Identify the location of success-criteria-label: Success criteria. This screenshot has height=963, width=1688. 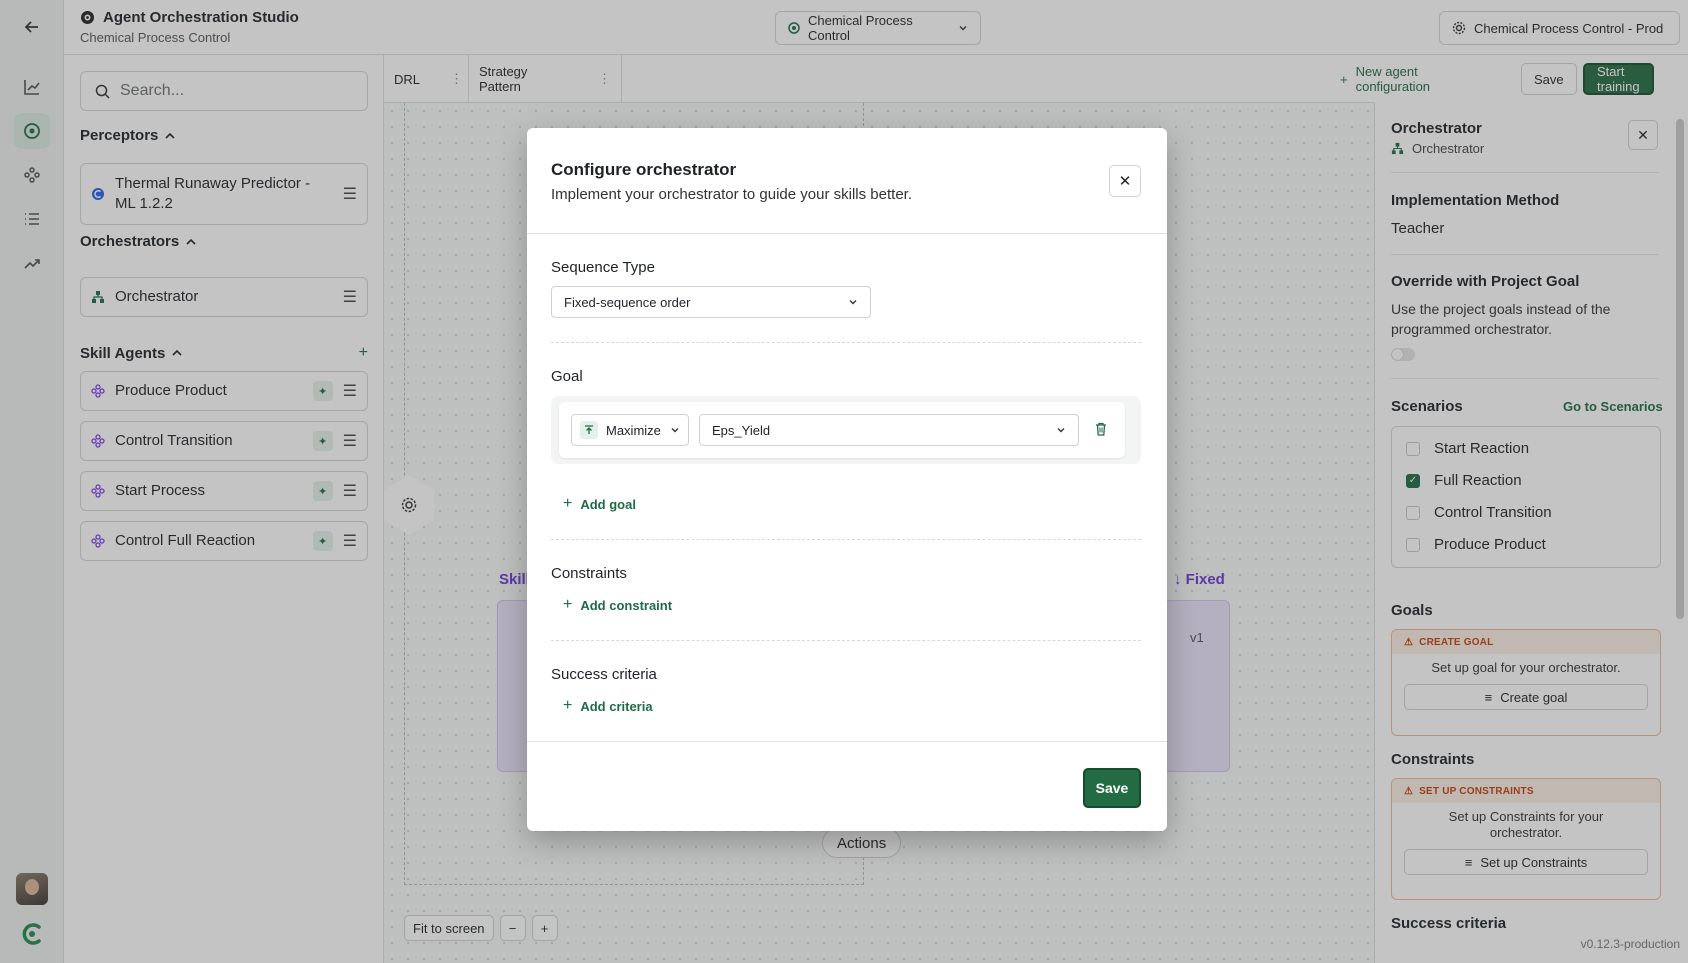
(604, 674).